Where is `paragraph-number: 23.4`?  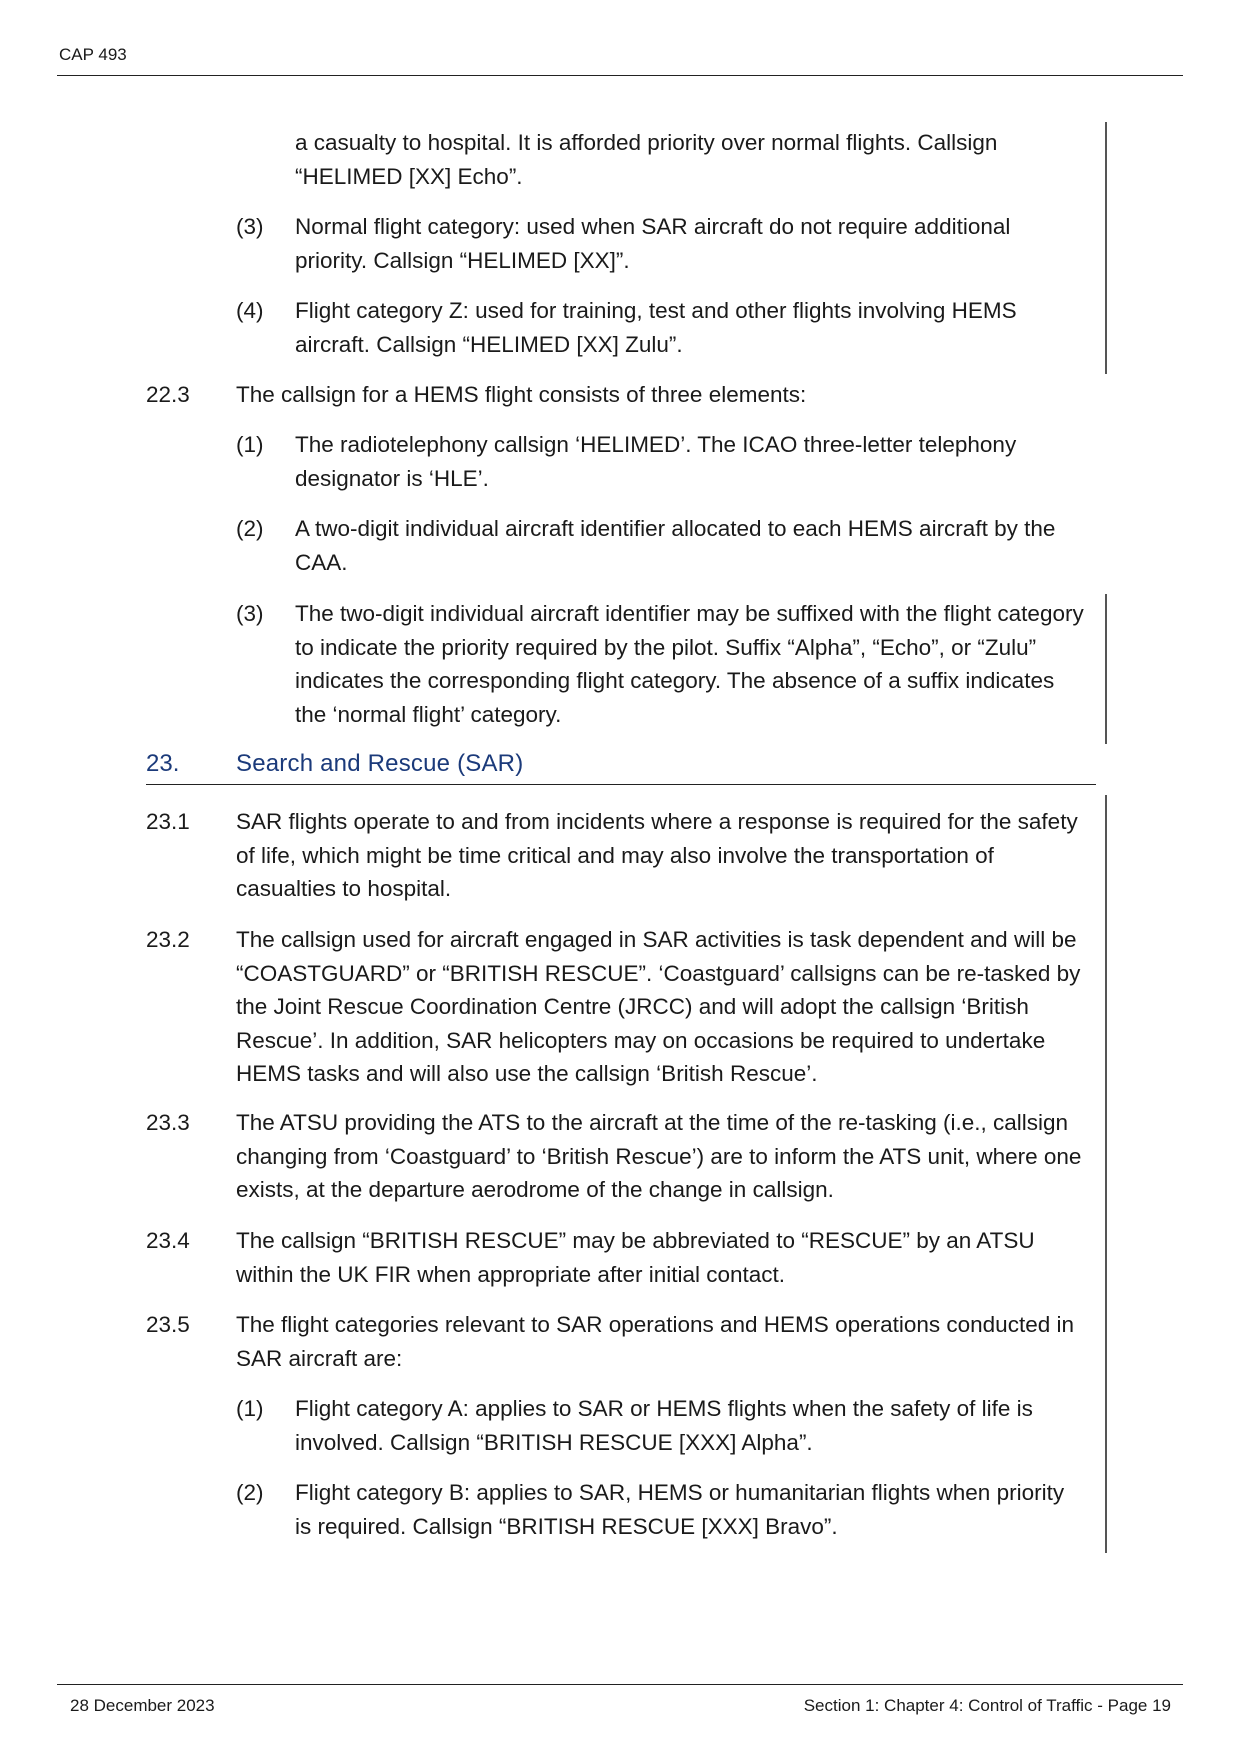
paragraph-number: 23.4 is located at coordinates (168, 1240).